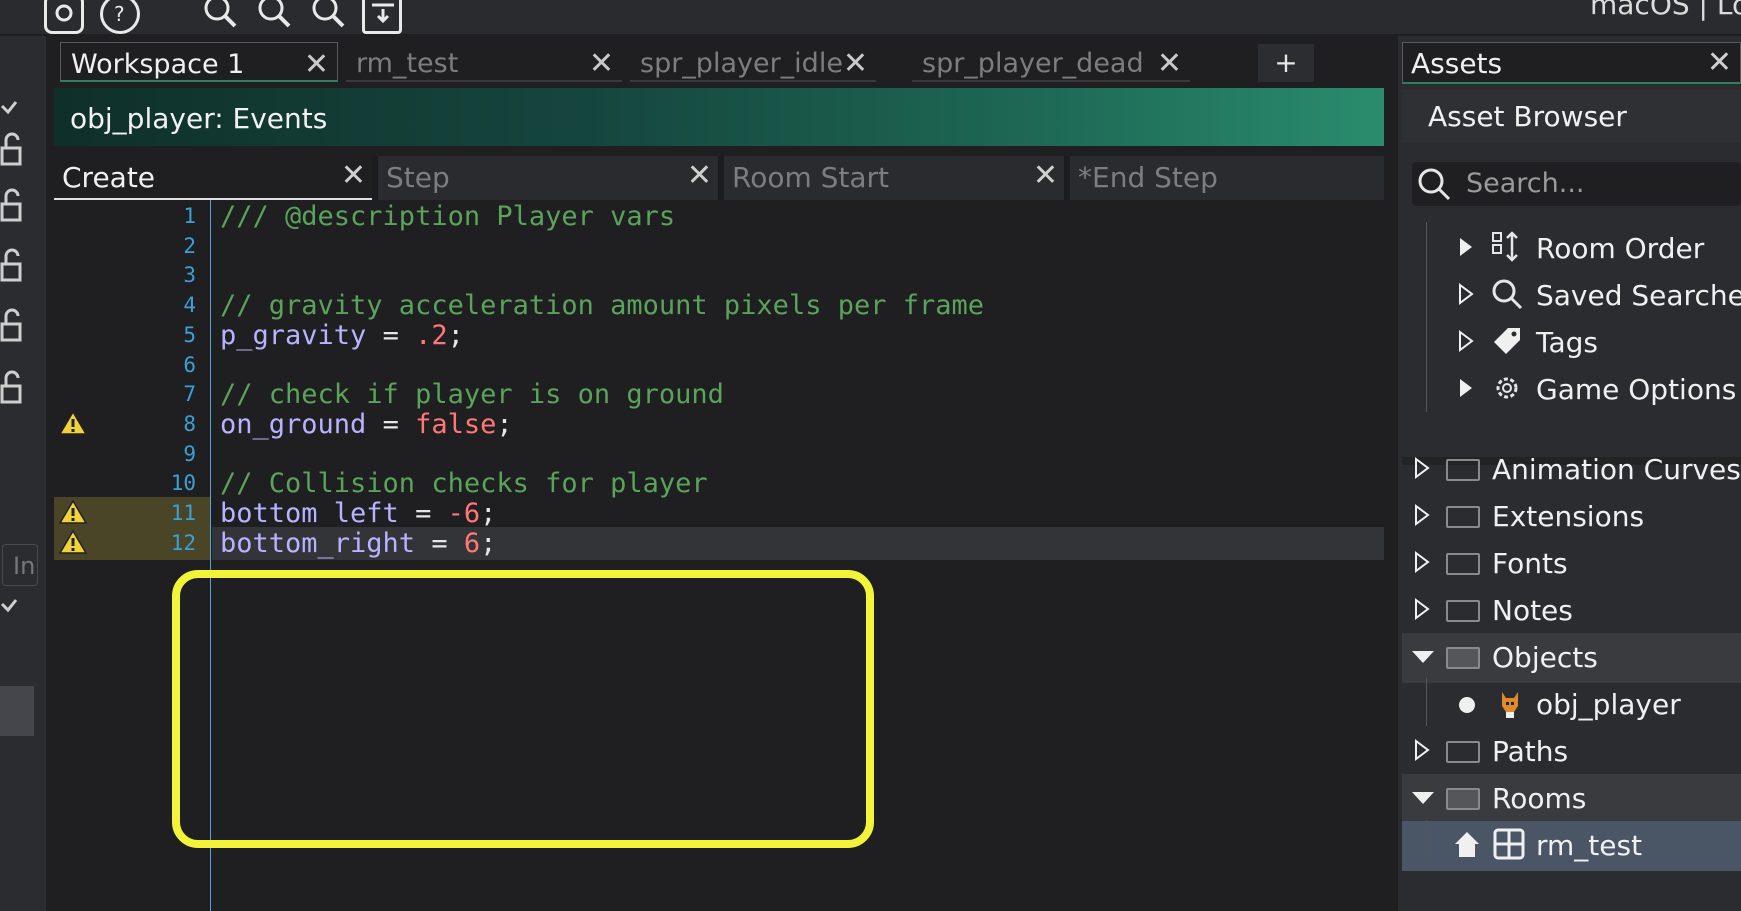 Image resolution: width=1741 pixels, height=911 pixels. I want to click on tab-step-event: Step ✕, so click(548, 178).